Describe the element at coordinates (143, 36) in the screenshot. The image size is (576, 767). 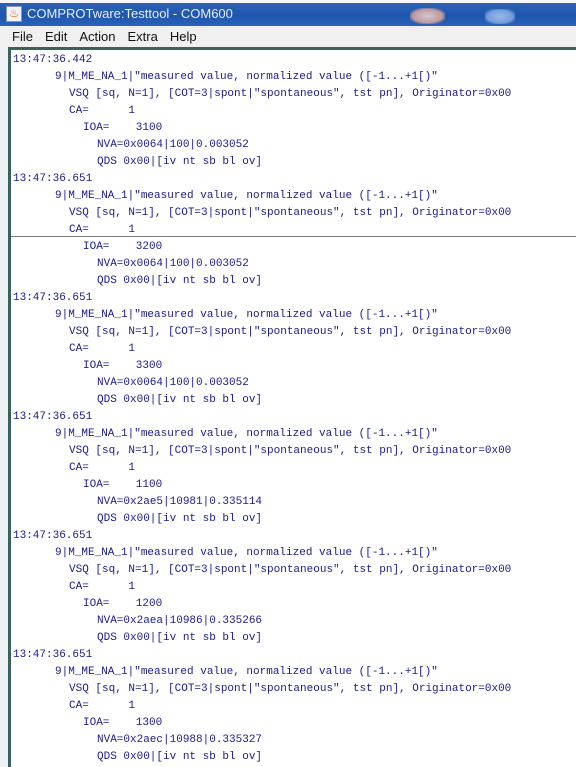
I see `menu-extra: Extra` at that location.